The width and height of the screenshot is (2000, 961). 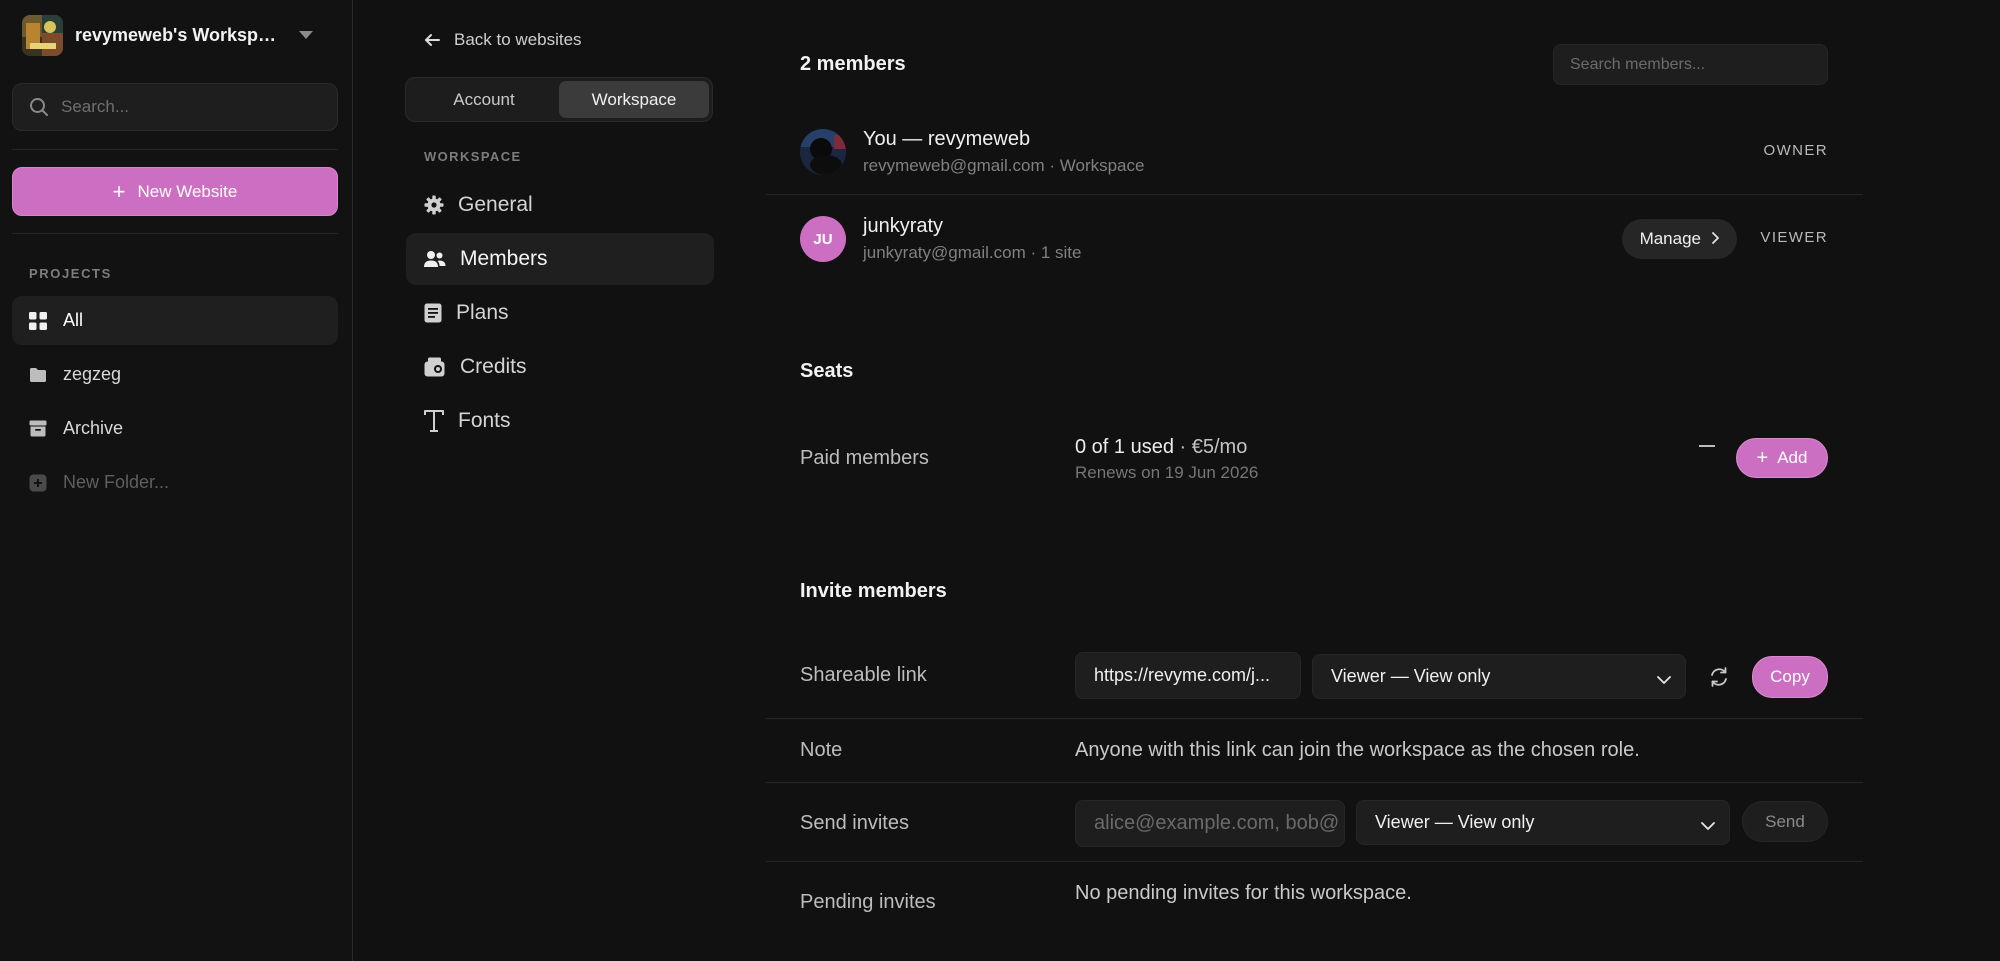 What do you see at coordinates (1792, 457) in the screenshot?
I see `add-seat-label: Add` at bounding box center [1792, 457].